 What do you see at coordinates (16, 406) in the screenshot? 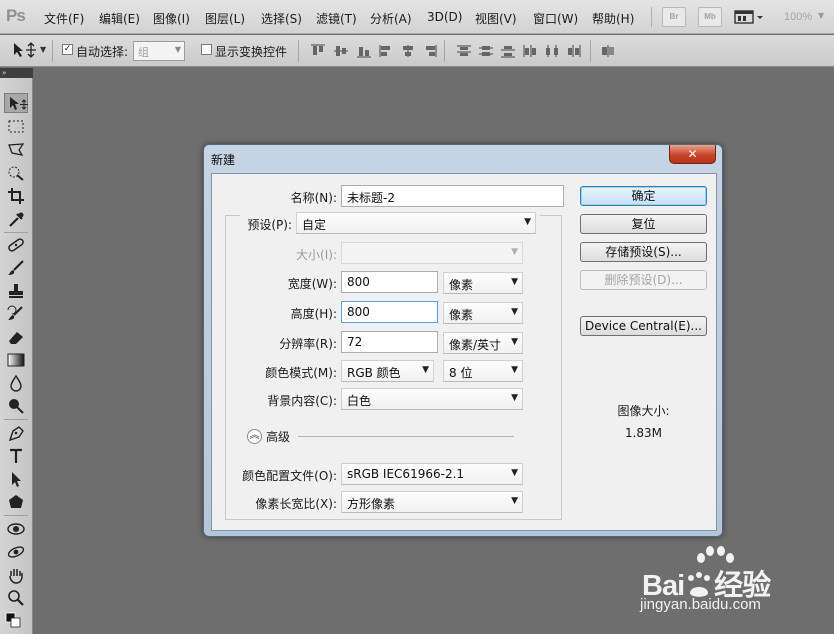
I see `dodge-tool-icon` at bounding box center [16, 406].